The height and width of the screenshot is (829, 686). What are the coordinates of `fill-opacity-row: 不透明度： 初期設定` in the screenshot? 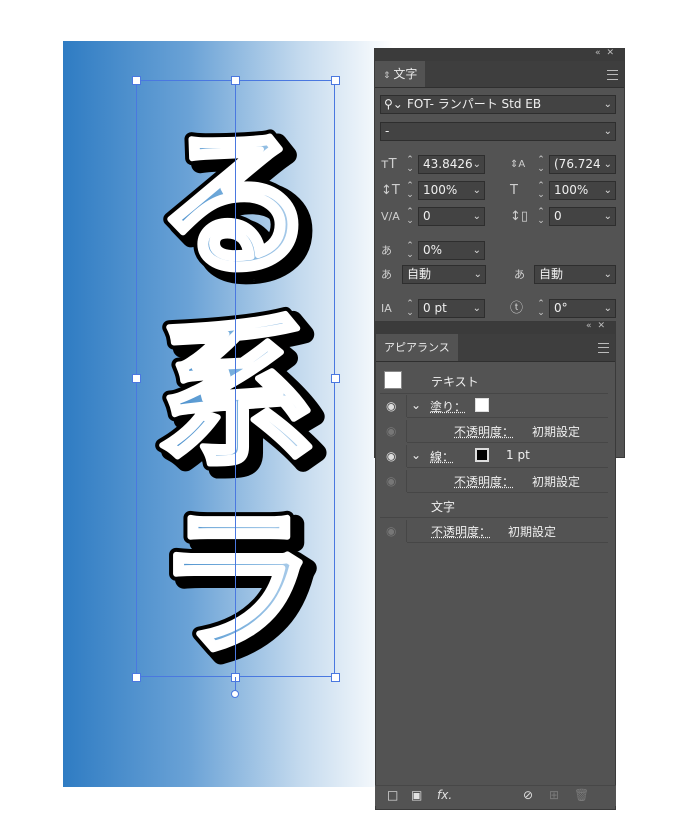 It's located at (507, 431).